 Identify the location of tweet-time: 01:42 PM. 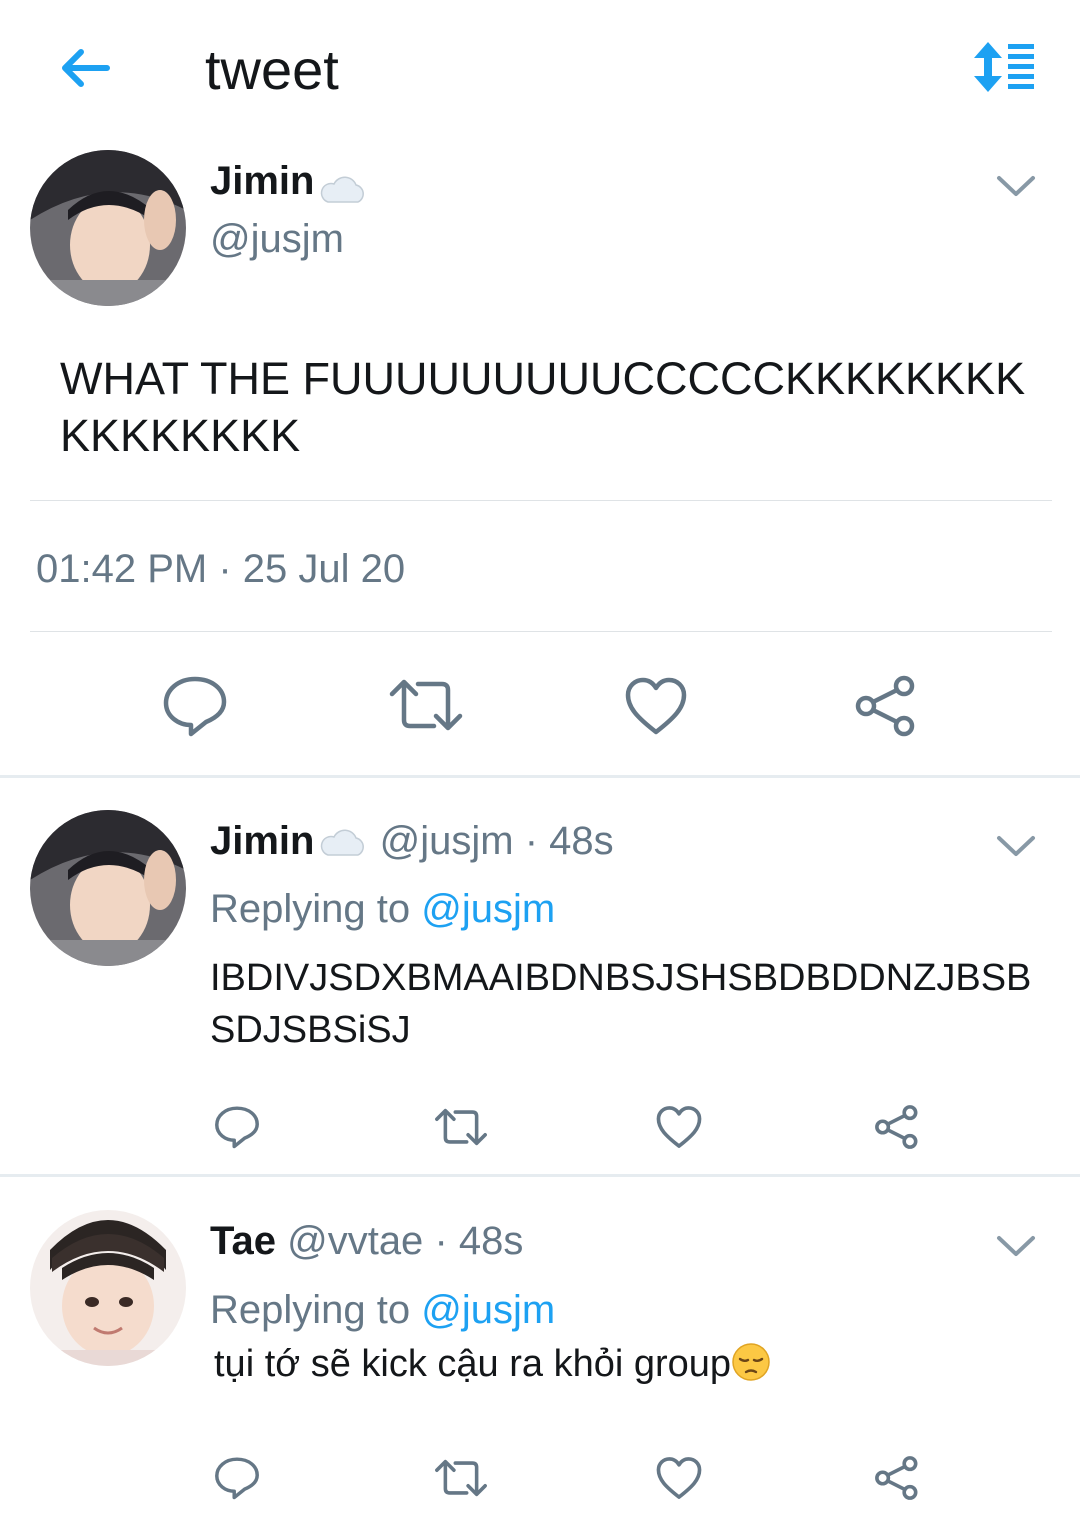
(122, 569).